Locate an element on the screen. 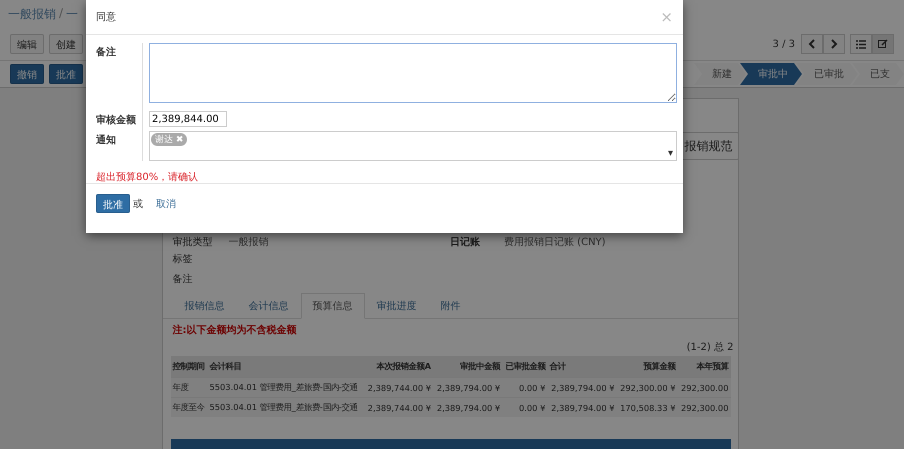  tab: 附件 is located at coordinates (450, 306).